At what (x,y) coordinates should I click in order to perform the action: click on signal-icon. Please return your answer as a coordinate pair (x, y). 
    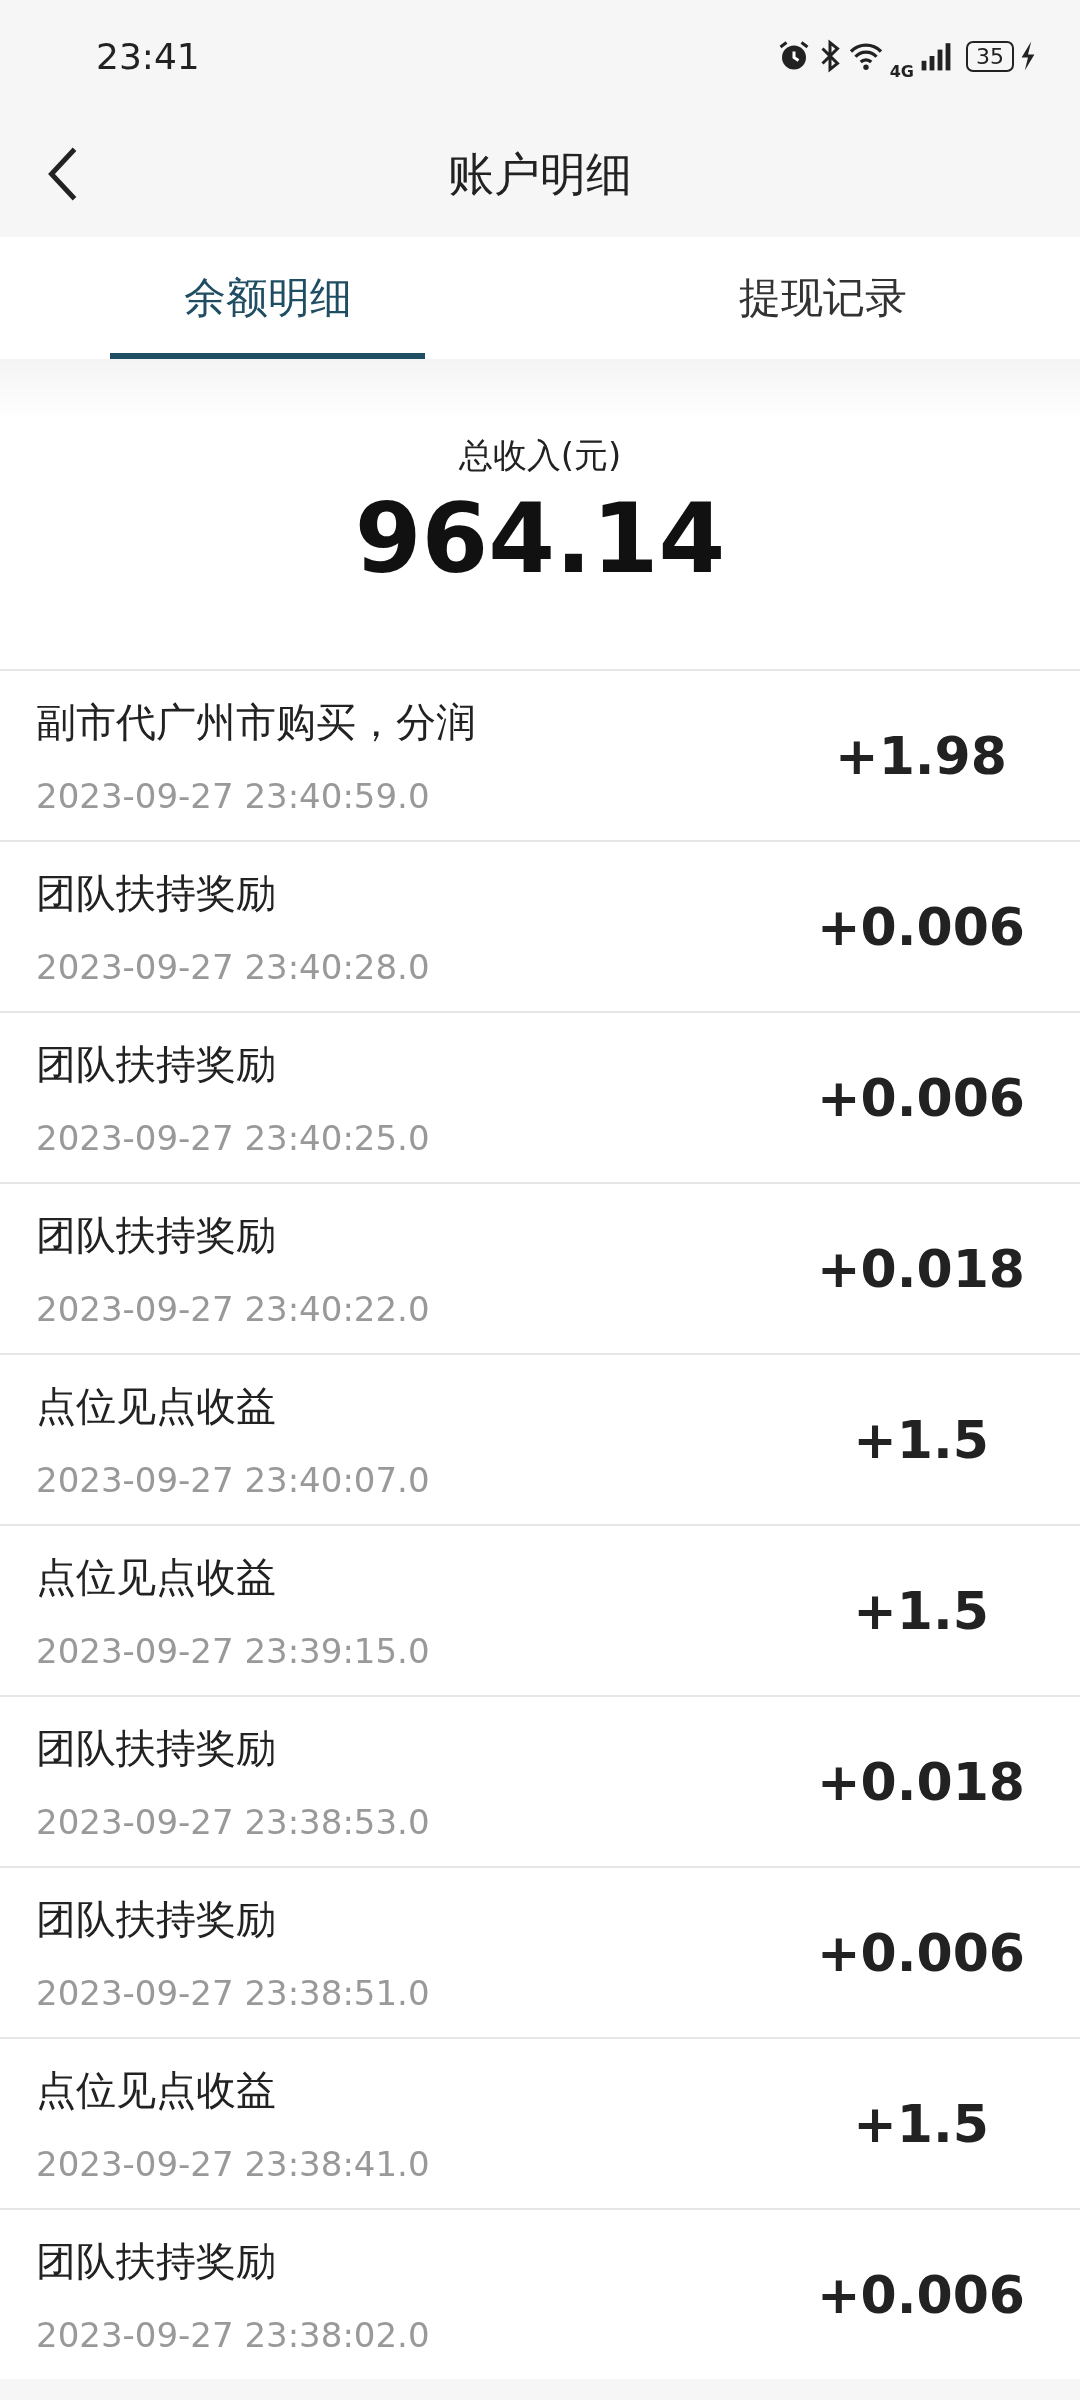
    Looking at the image, I should click on (936, 56).